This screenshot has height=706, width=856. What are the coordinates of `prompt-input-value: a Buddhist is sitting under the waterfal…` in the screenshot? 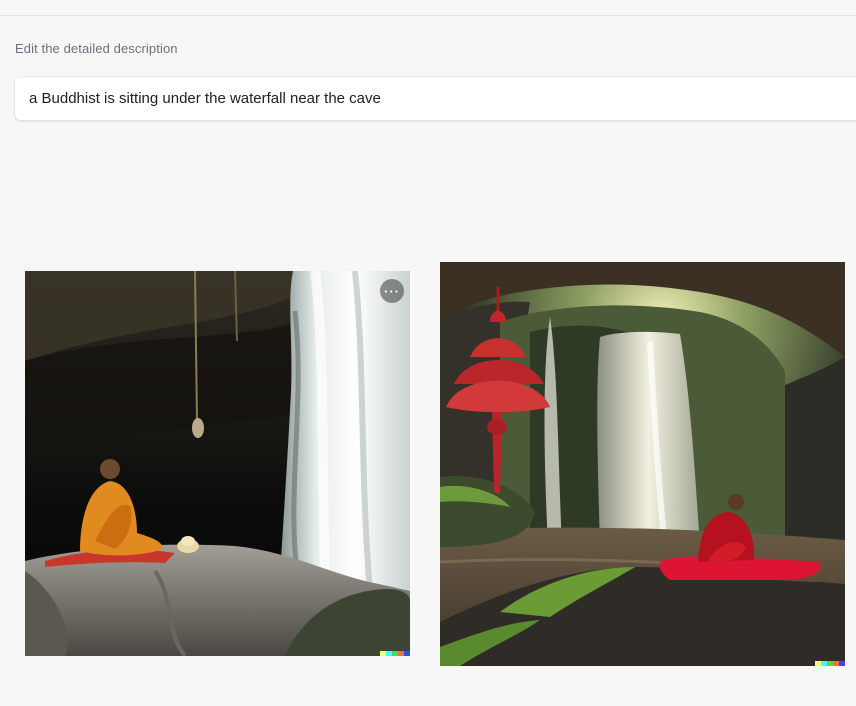 It's located at (205, 98).